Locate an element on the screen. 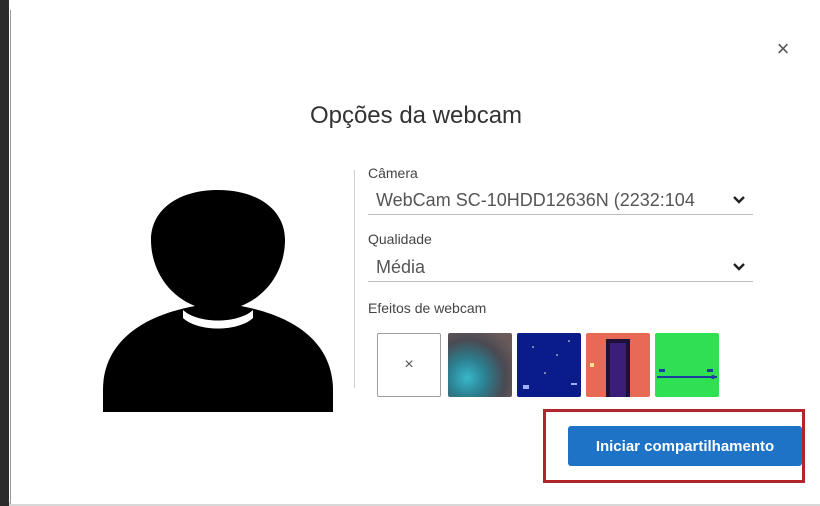  effect-space-tile is located at coordinates (549, 365).